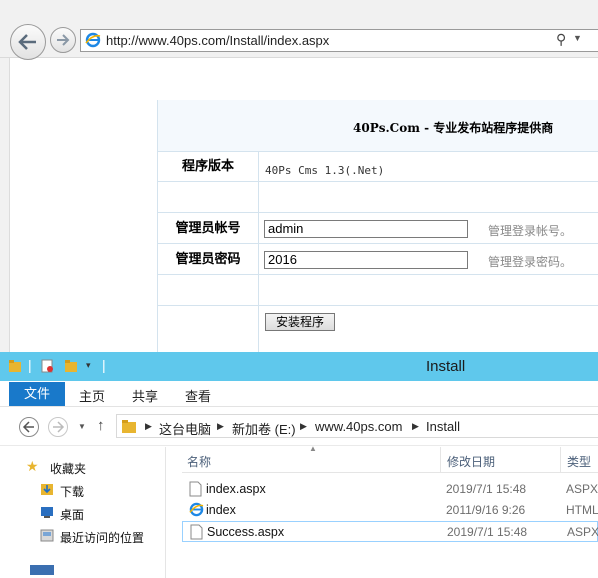 This screenshot has height=578, width=598. What do you see at coordinates (453, 128) in the screenshot?
I see `form-title: 40Ps.Com - 专业发布站程序提供商` at bounding box center [453, 128].